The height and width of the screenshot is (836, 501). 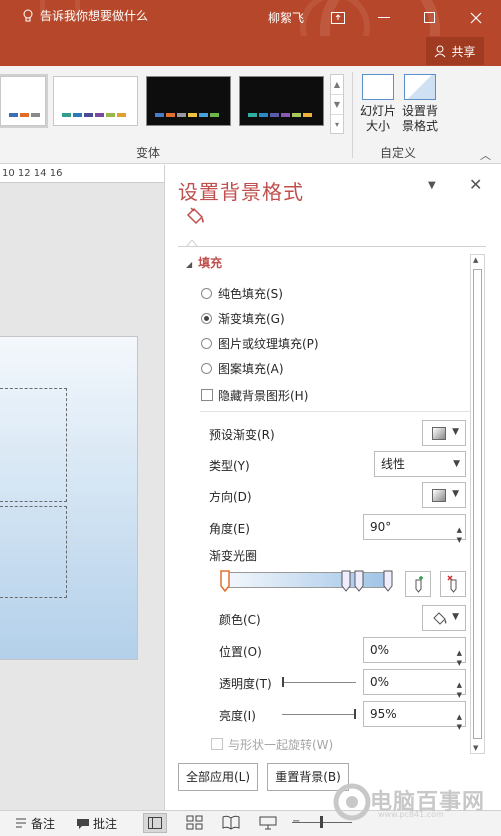 I want to click on scrollbar-thumb, so click(x=477, y=504).